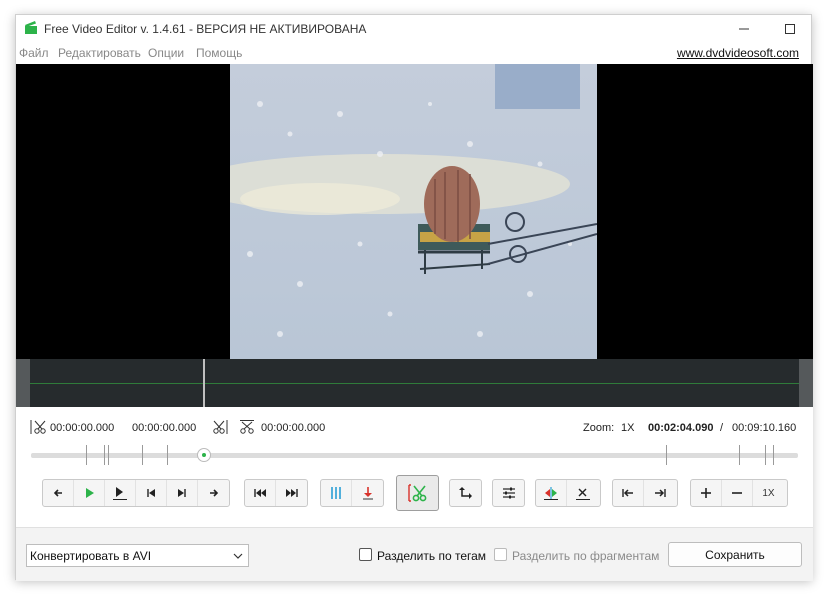 The height and width of the screenshot is (598, 828). I want to click on jump-to-start-button, so click(628, 493).